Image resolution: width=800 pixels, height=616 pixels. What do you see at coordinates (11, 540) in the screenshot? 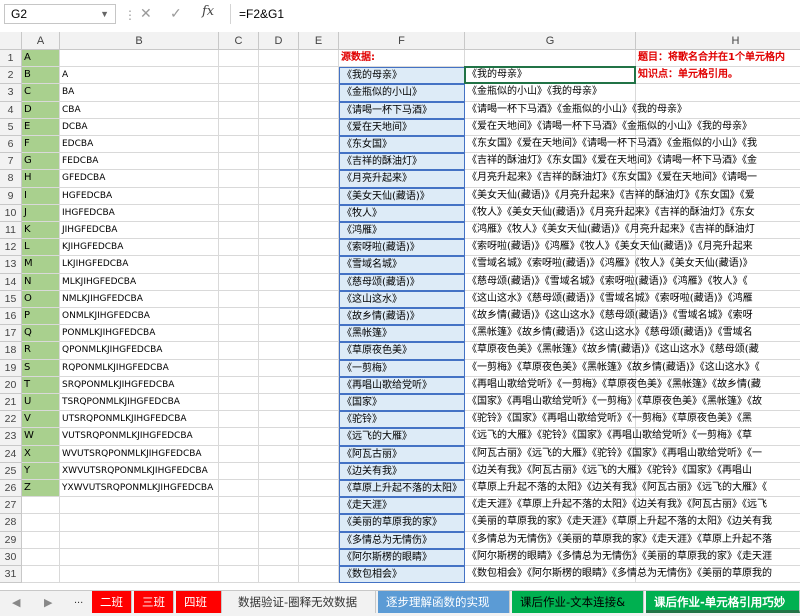
I see `row-header: 29` at bounding box center [11, 540].